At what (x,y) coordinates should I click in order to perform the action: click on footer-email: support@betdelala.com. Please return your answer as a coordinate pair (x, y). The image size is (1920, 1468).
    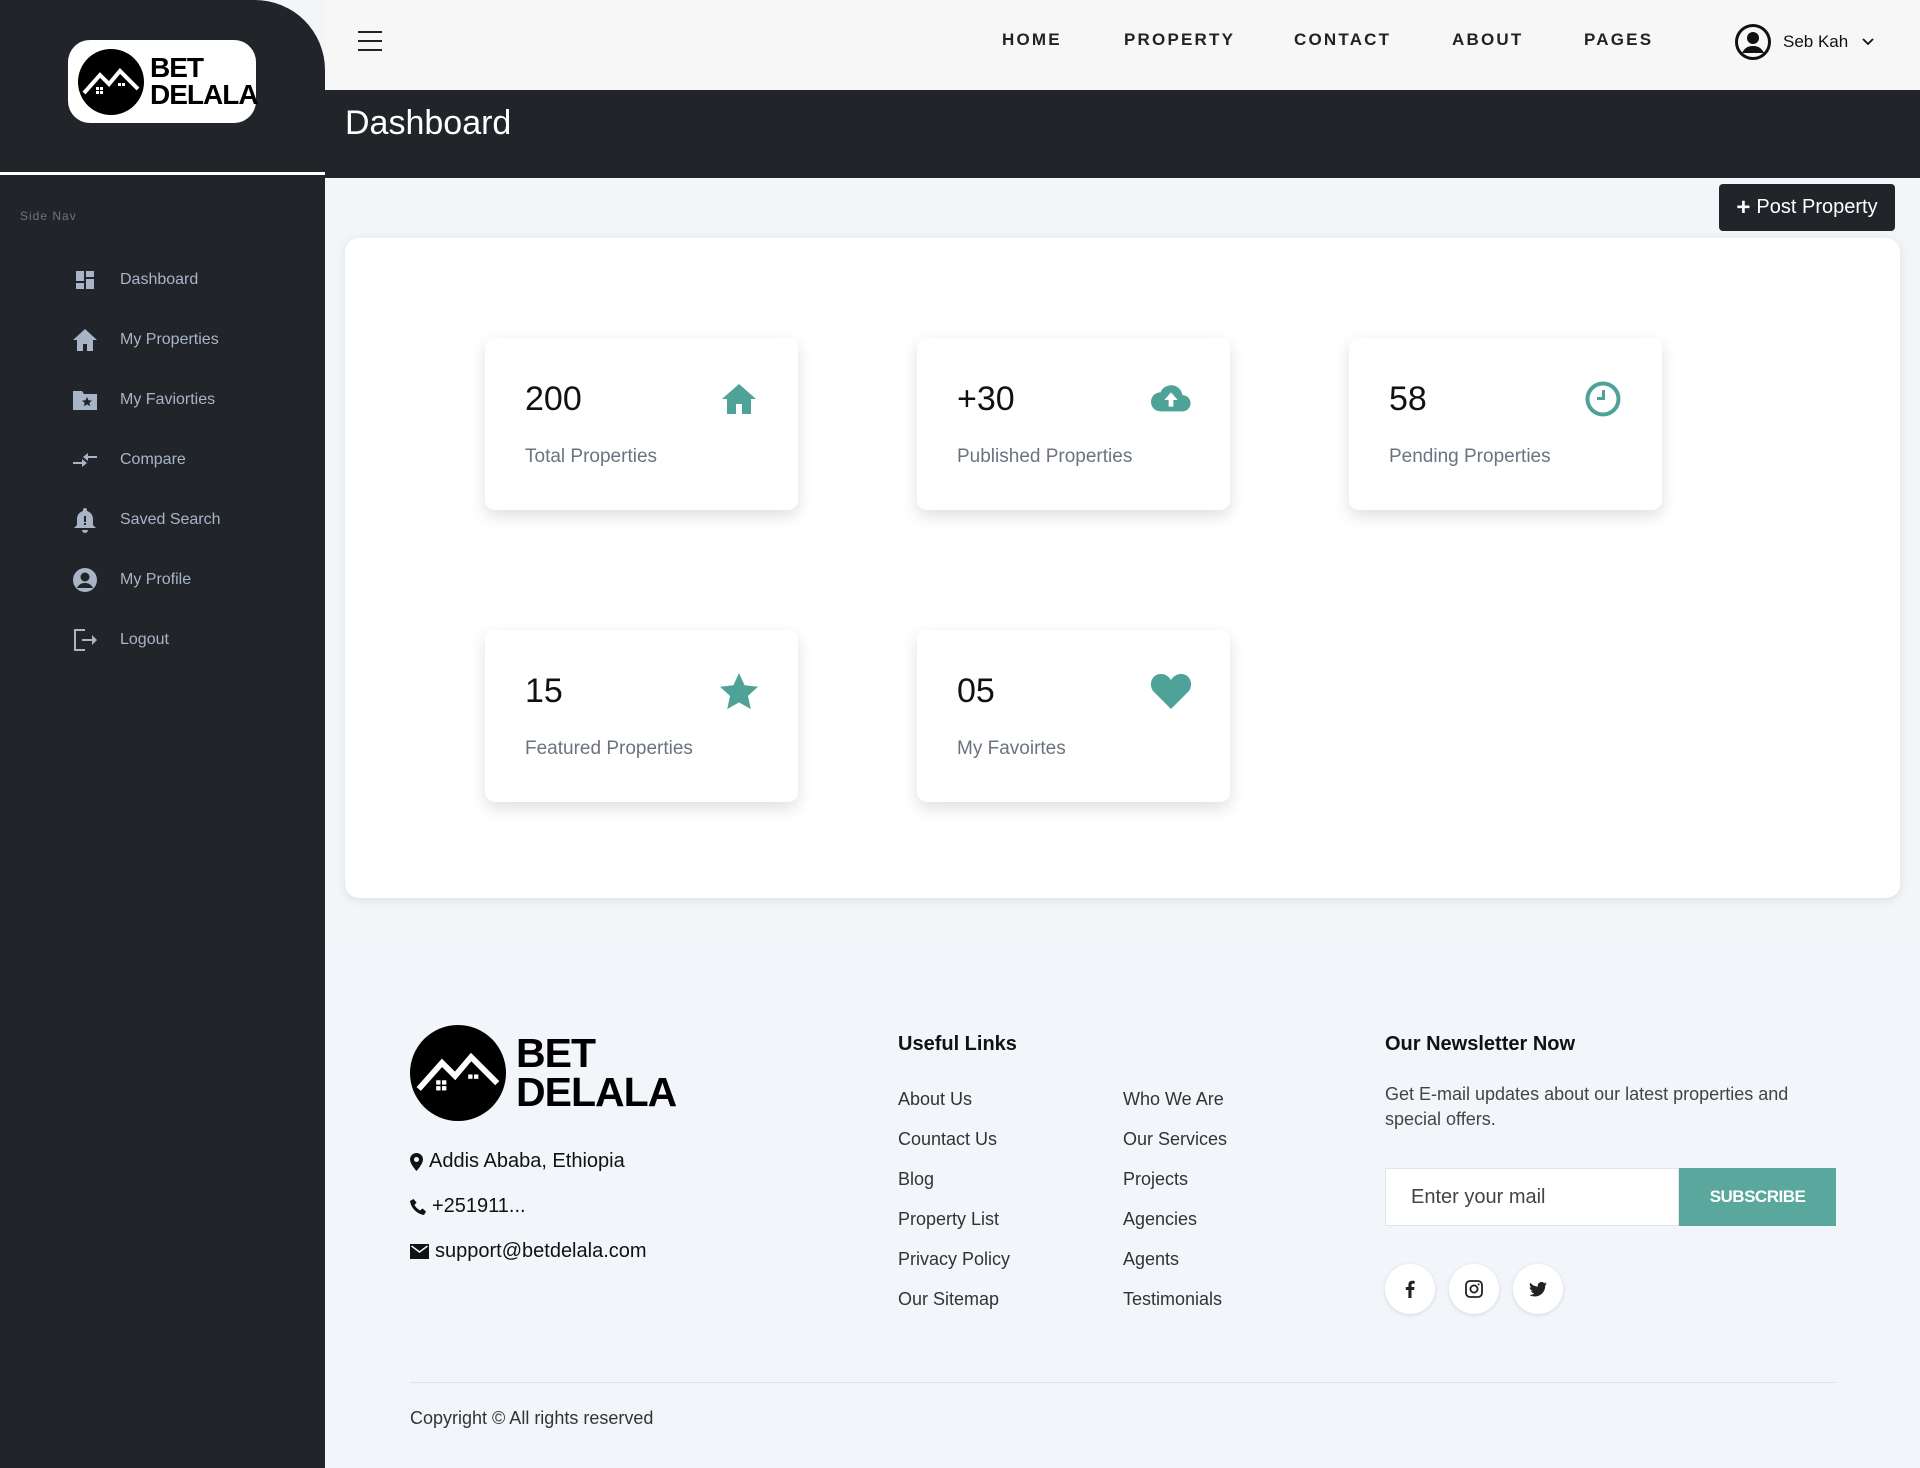
    Looking at the image, I should click on (528, 1251).